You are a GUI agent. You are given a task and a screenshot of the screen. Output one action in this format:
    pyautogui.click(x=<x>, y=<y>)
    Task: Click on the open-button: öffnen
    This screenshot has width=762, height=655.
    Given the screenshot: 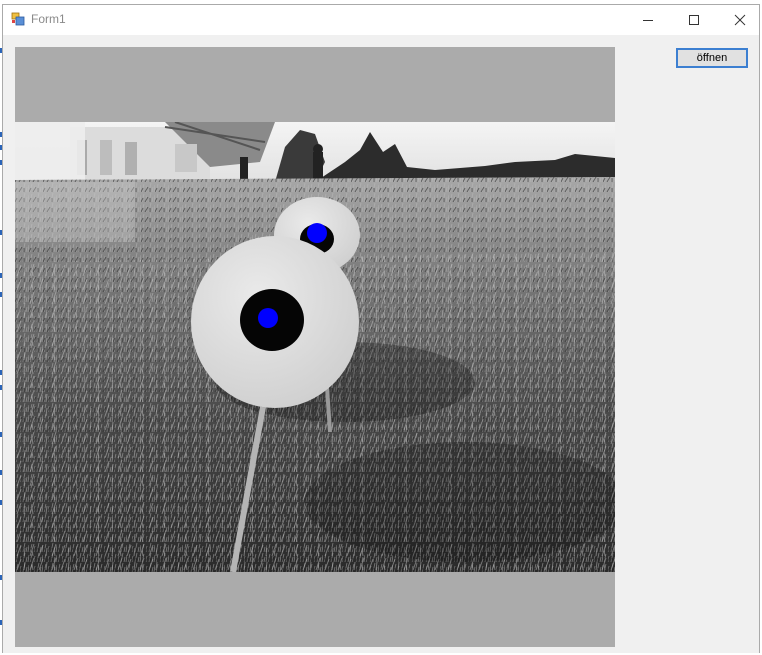 What is the action you would take?
    pyautogui.click(x=712, y=58)
    